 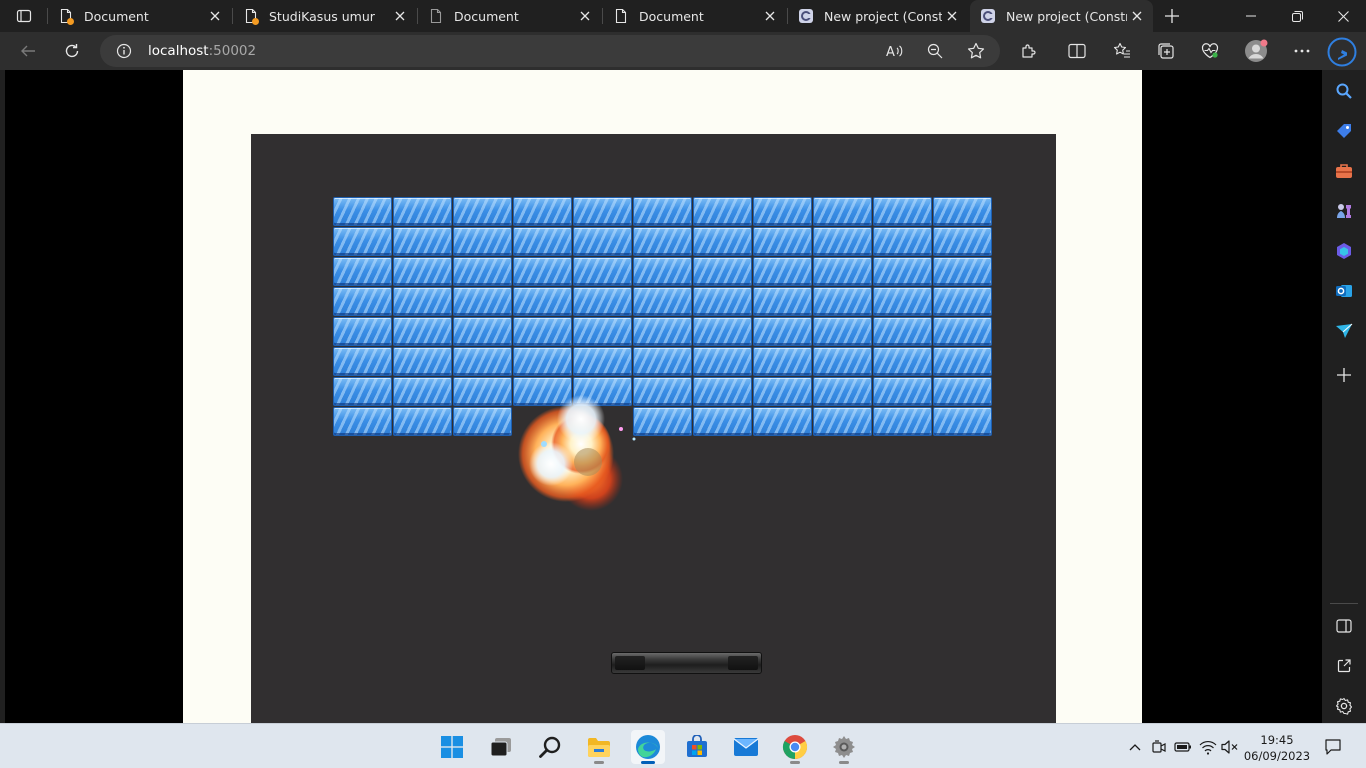 I want to click on restore-button, so click(x=1297, y=16).